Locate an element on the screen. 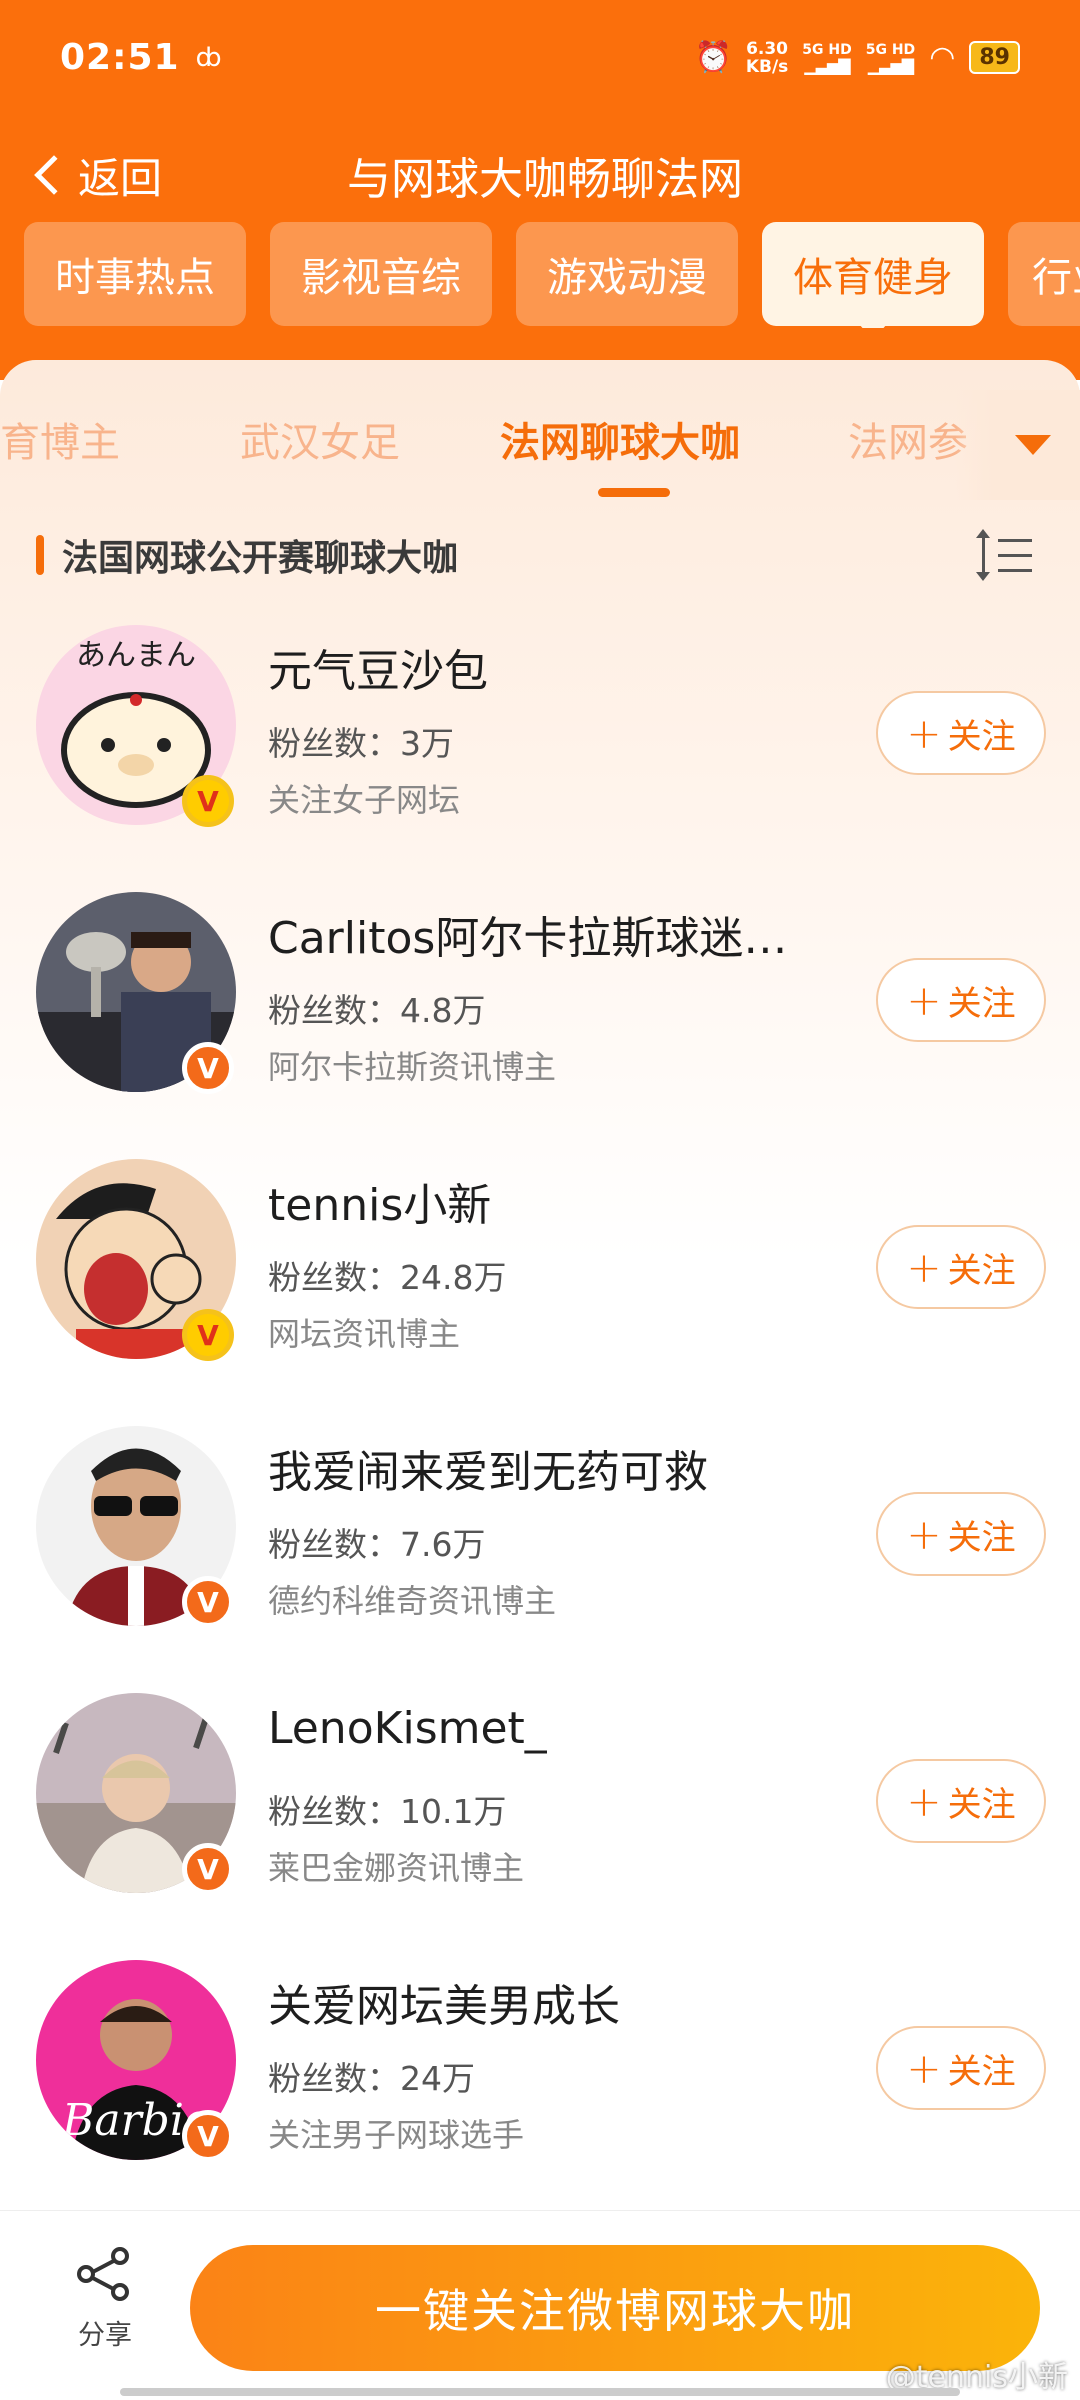 Image resolution: width=1080 pixels, height=2400 pixels. battery-icon: 89 is located at coordinates (994, 57).